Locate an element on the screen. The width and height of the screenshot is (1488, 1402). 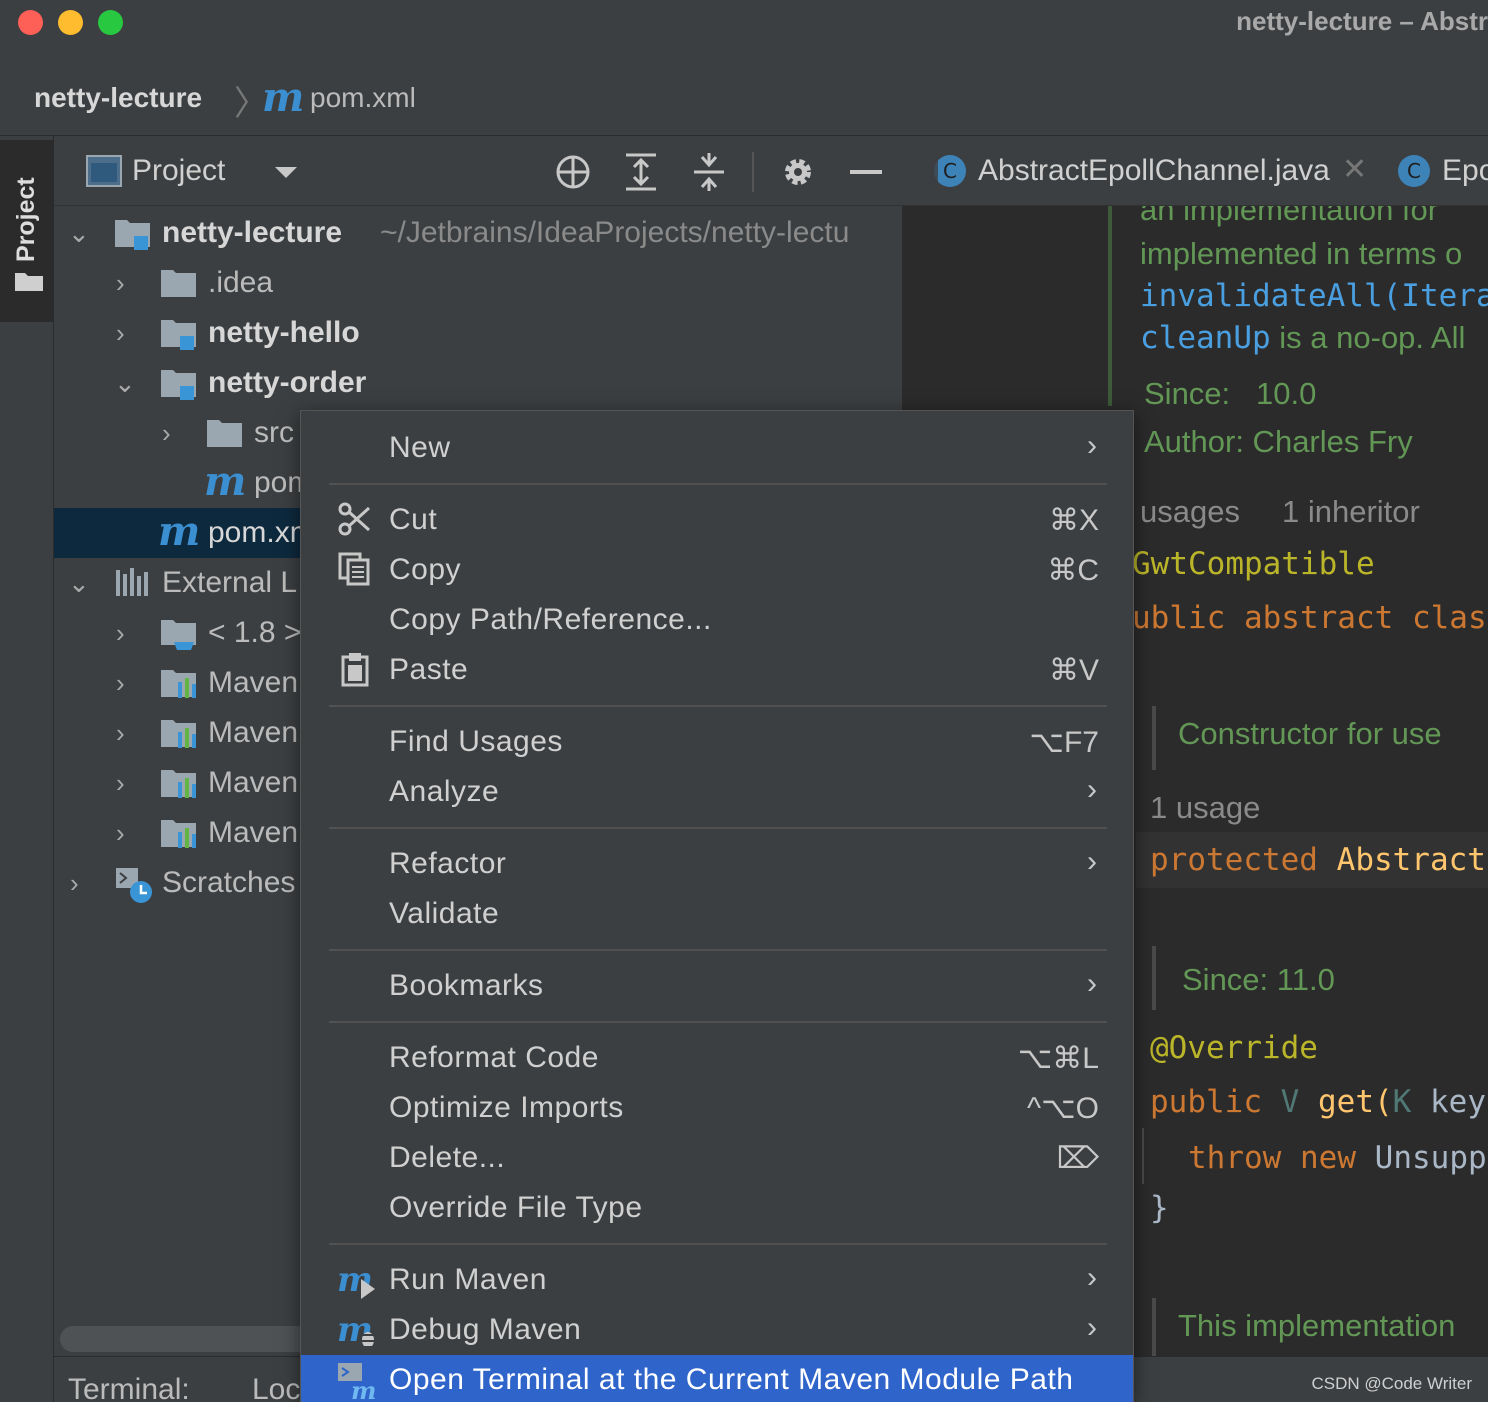
menu-item-optimize-imports: Optimize Imports ^⌥O is located at coordinates (717, 1108).